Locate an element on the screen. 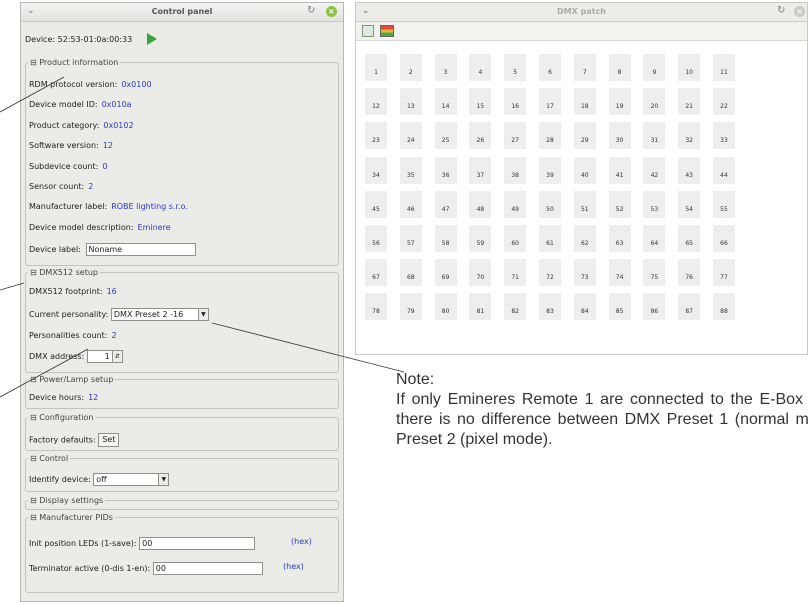  dmx-channel-cell: 38 is located at coordinates (515, 170).